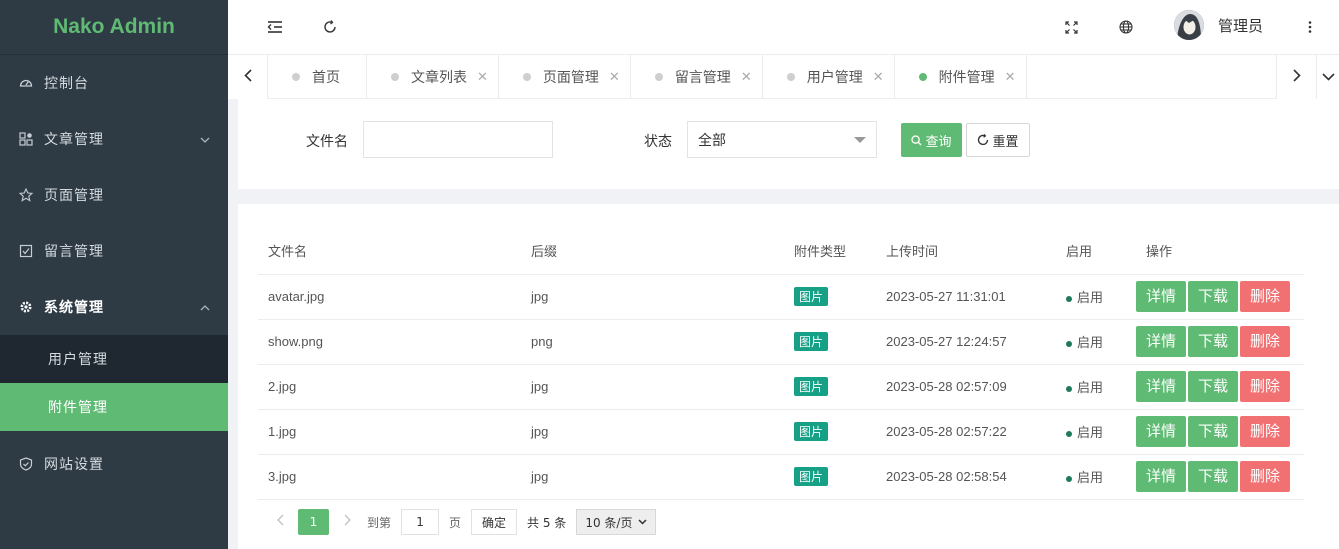  I want to click on chevron-right-icon, so click(1296, 77).